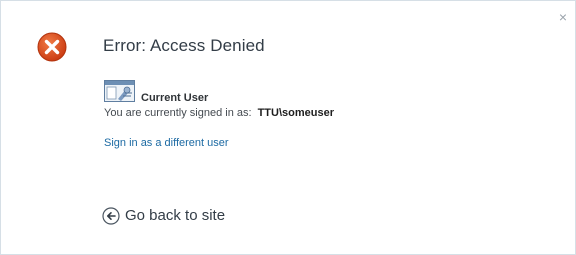 This screenshot has height=255, width=576. I want to click on username: TTU\someuser, so click(295, 113).